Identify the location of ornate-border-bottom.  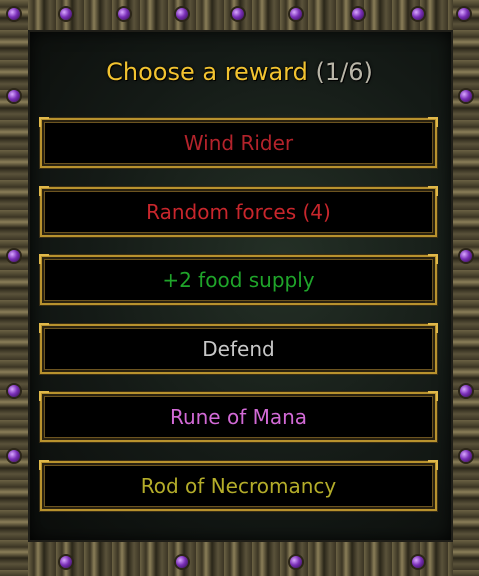
(239, 559).